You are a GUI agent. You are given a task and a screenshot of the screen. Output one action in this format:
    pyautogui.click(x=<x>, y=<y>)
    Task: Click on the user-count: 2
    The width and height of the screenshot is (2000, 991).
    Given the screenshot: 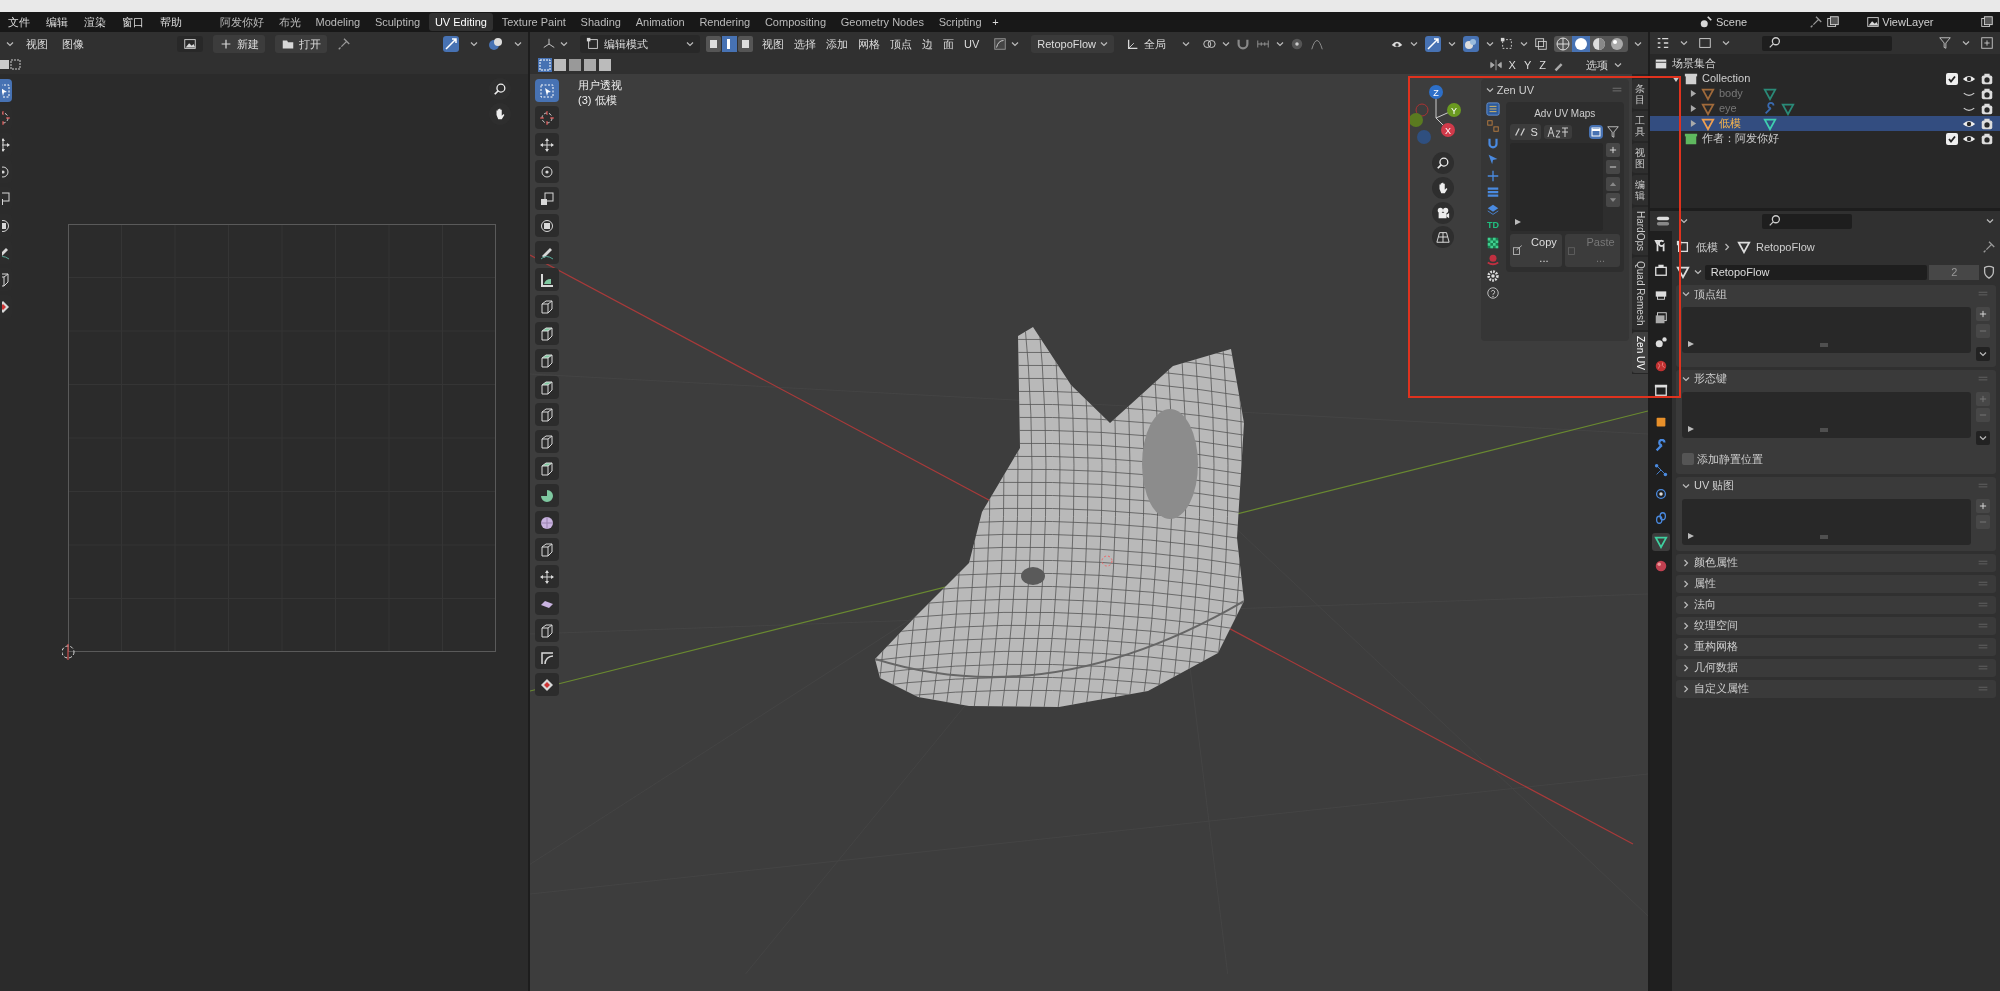 What is the action you would take?
    pyautogui.click(x=1954, y=272)
    